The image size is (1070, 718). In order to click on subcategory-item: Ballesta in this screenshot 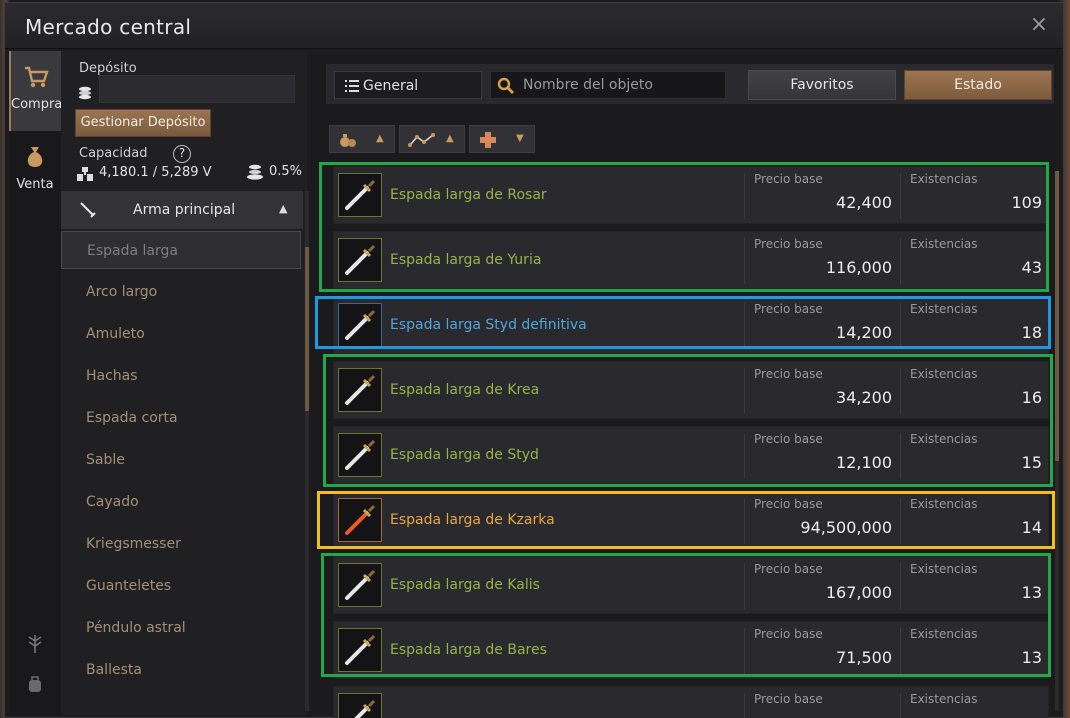, I will do `click(181, 670)`.